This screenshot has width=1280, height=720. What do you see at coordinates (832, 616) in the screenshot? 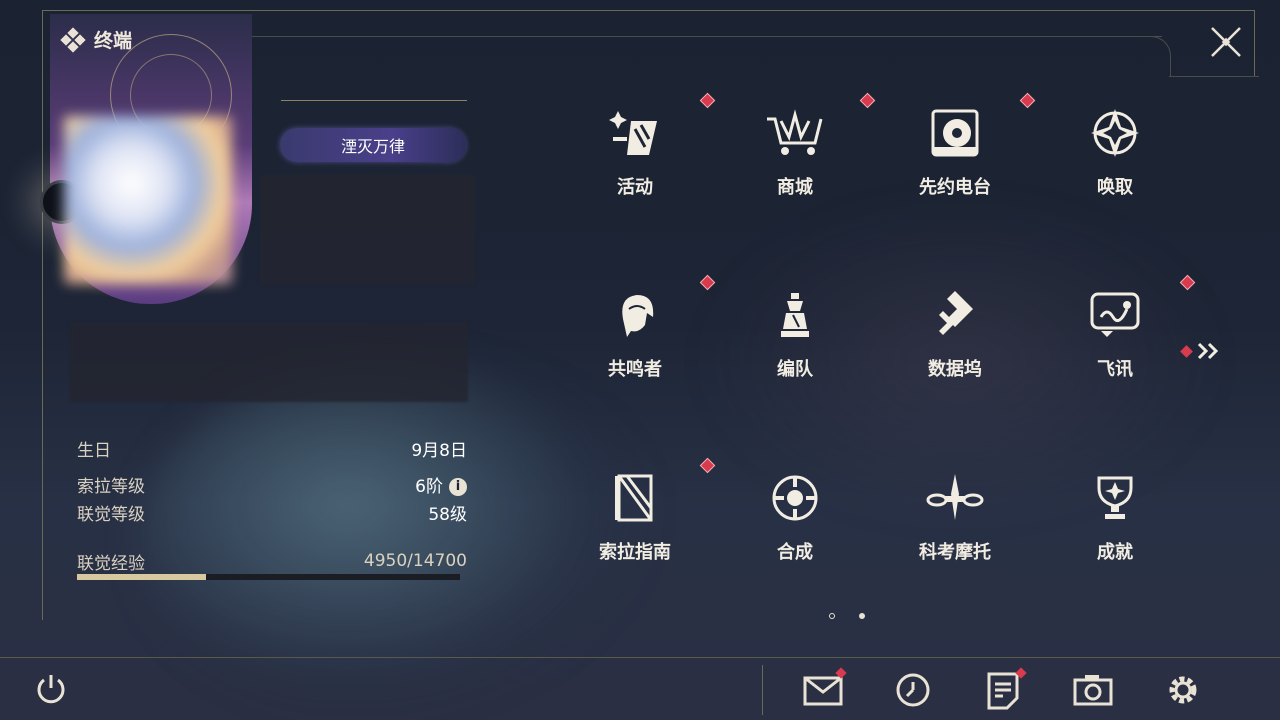
I see `page-dot-active` at bounding box center [832, 616].